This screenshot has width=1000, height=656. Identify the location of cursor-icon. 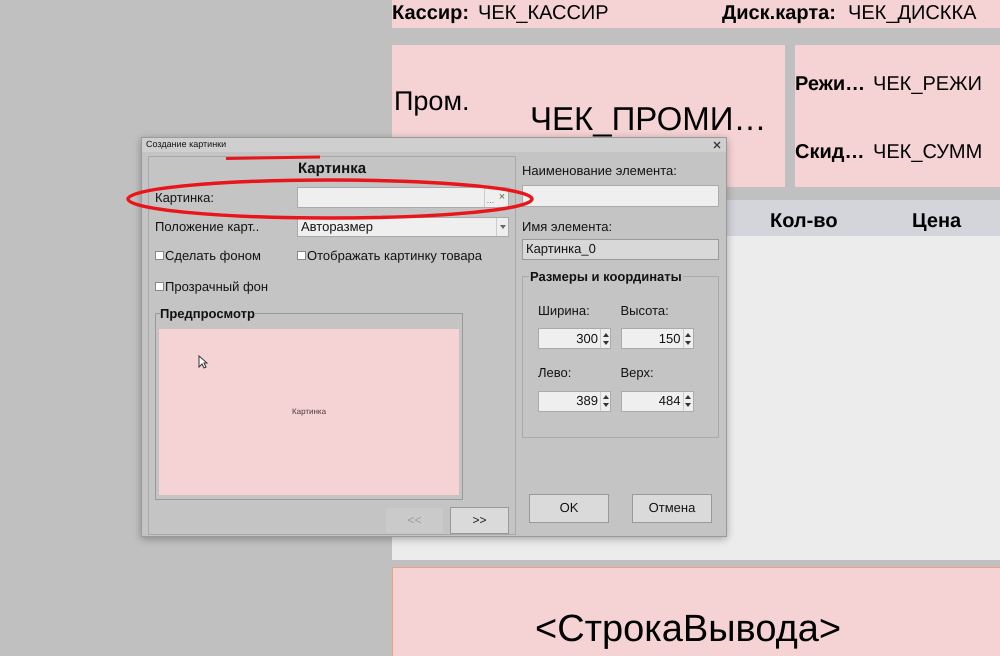
(203, 361).